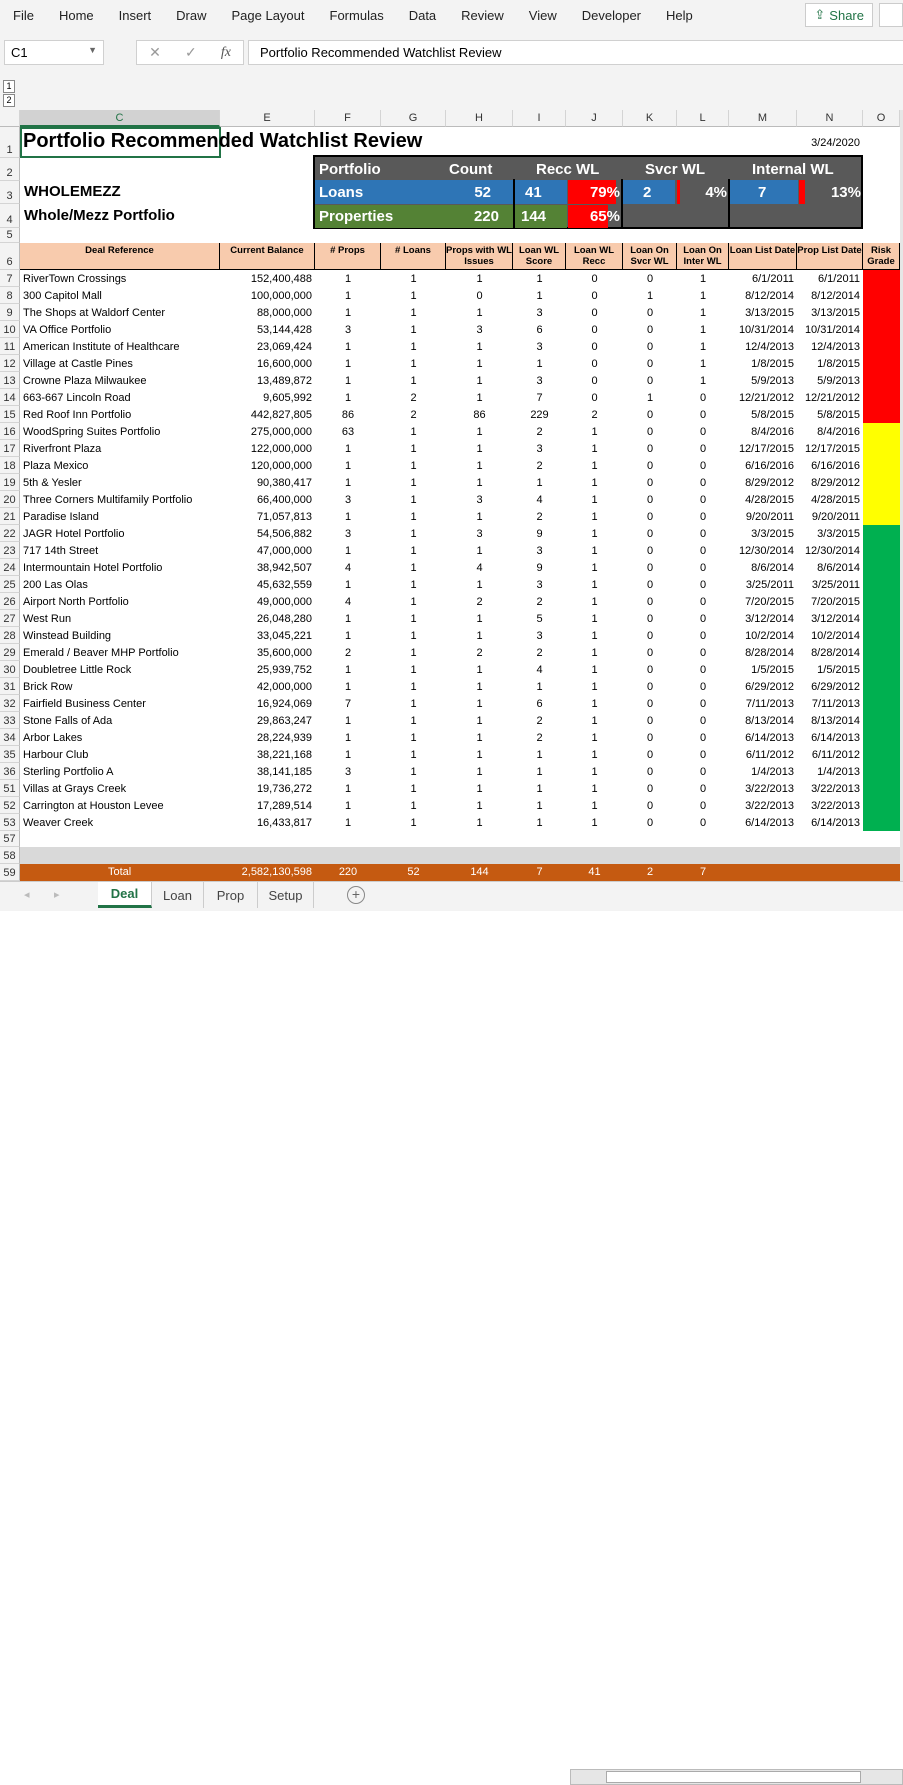  What do you see at coordinates (120, 363) in the screenshot?
I see `deal-reference: Village at Castle Pines` at bounding box center [120, 363].